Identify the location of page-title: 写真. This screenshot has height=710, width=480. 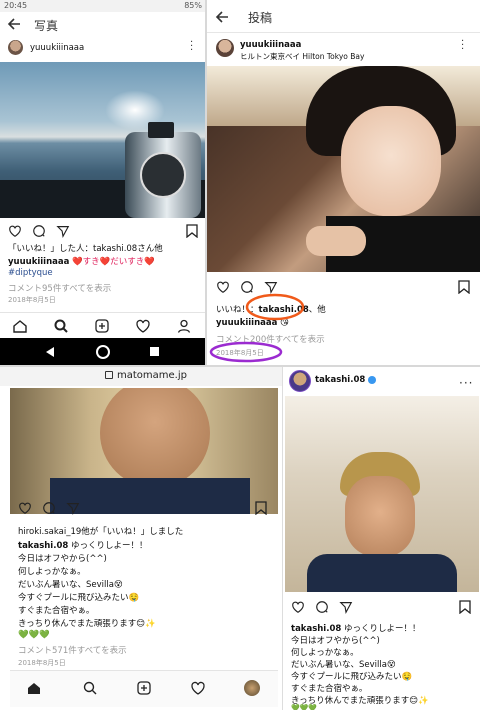
(46, 26).